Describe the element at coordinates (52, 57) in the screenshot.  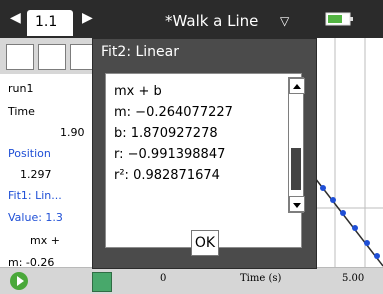
I see `graph-icon` at that location.